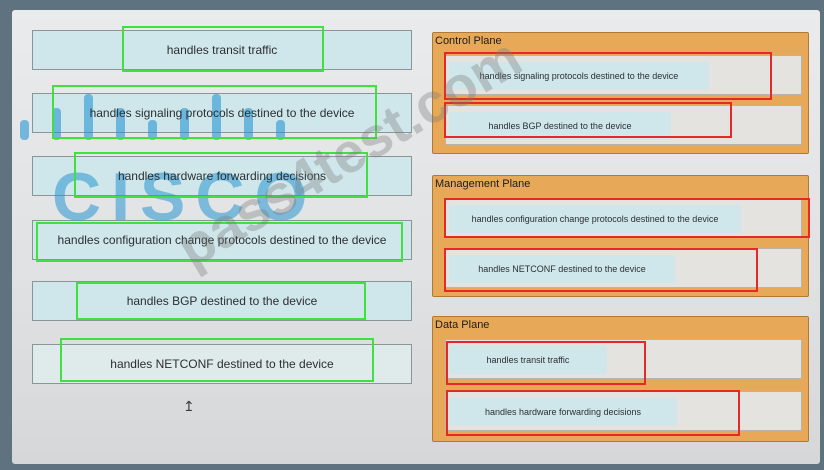  I want to click on panel-title: Management Plane, so click(483, 184).